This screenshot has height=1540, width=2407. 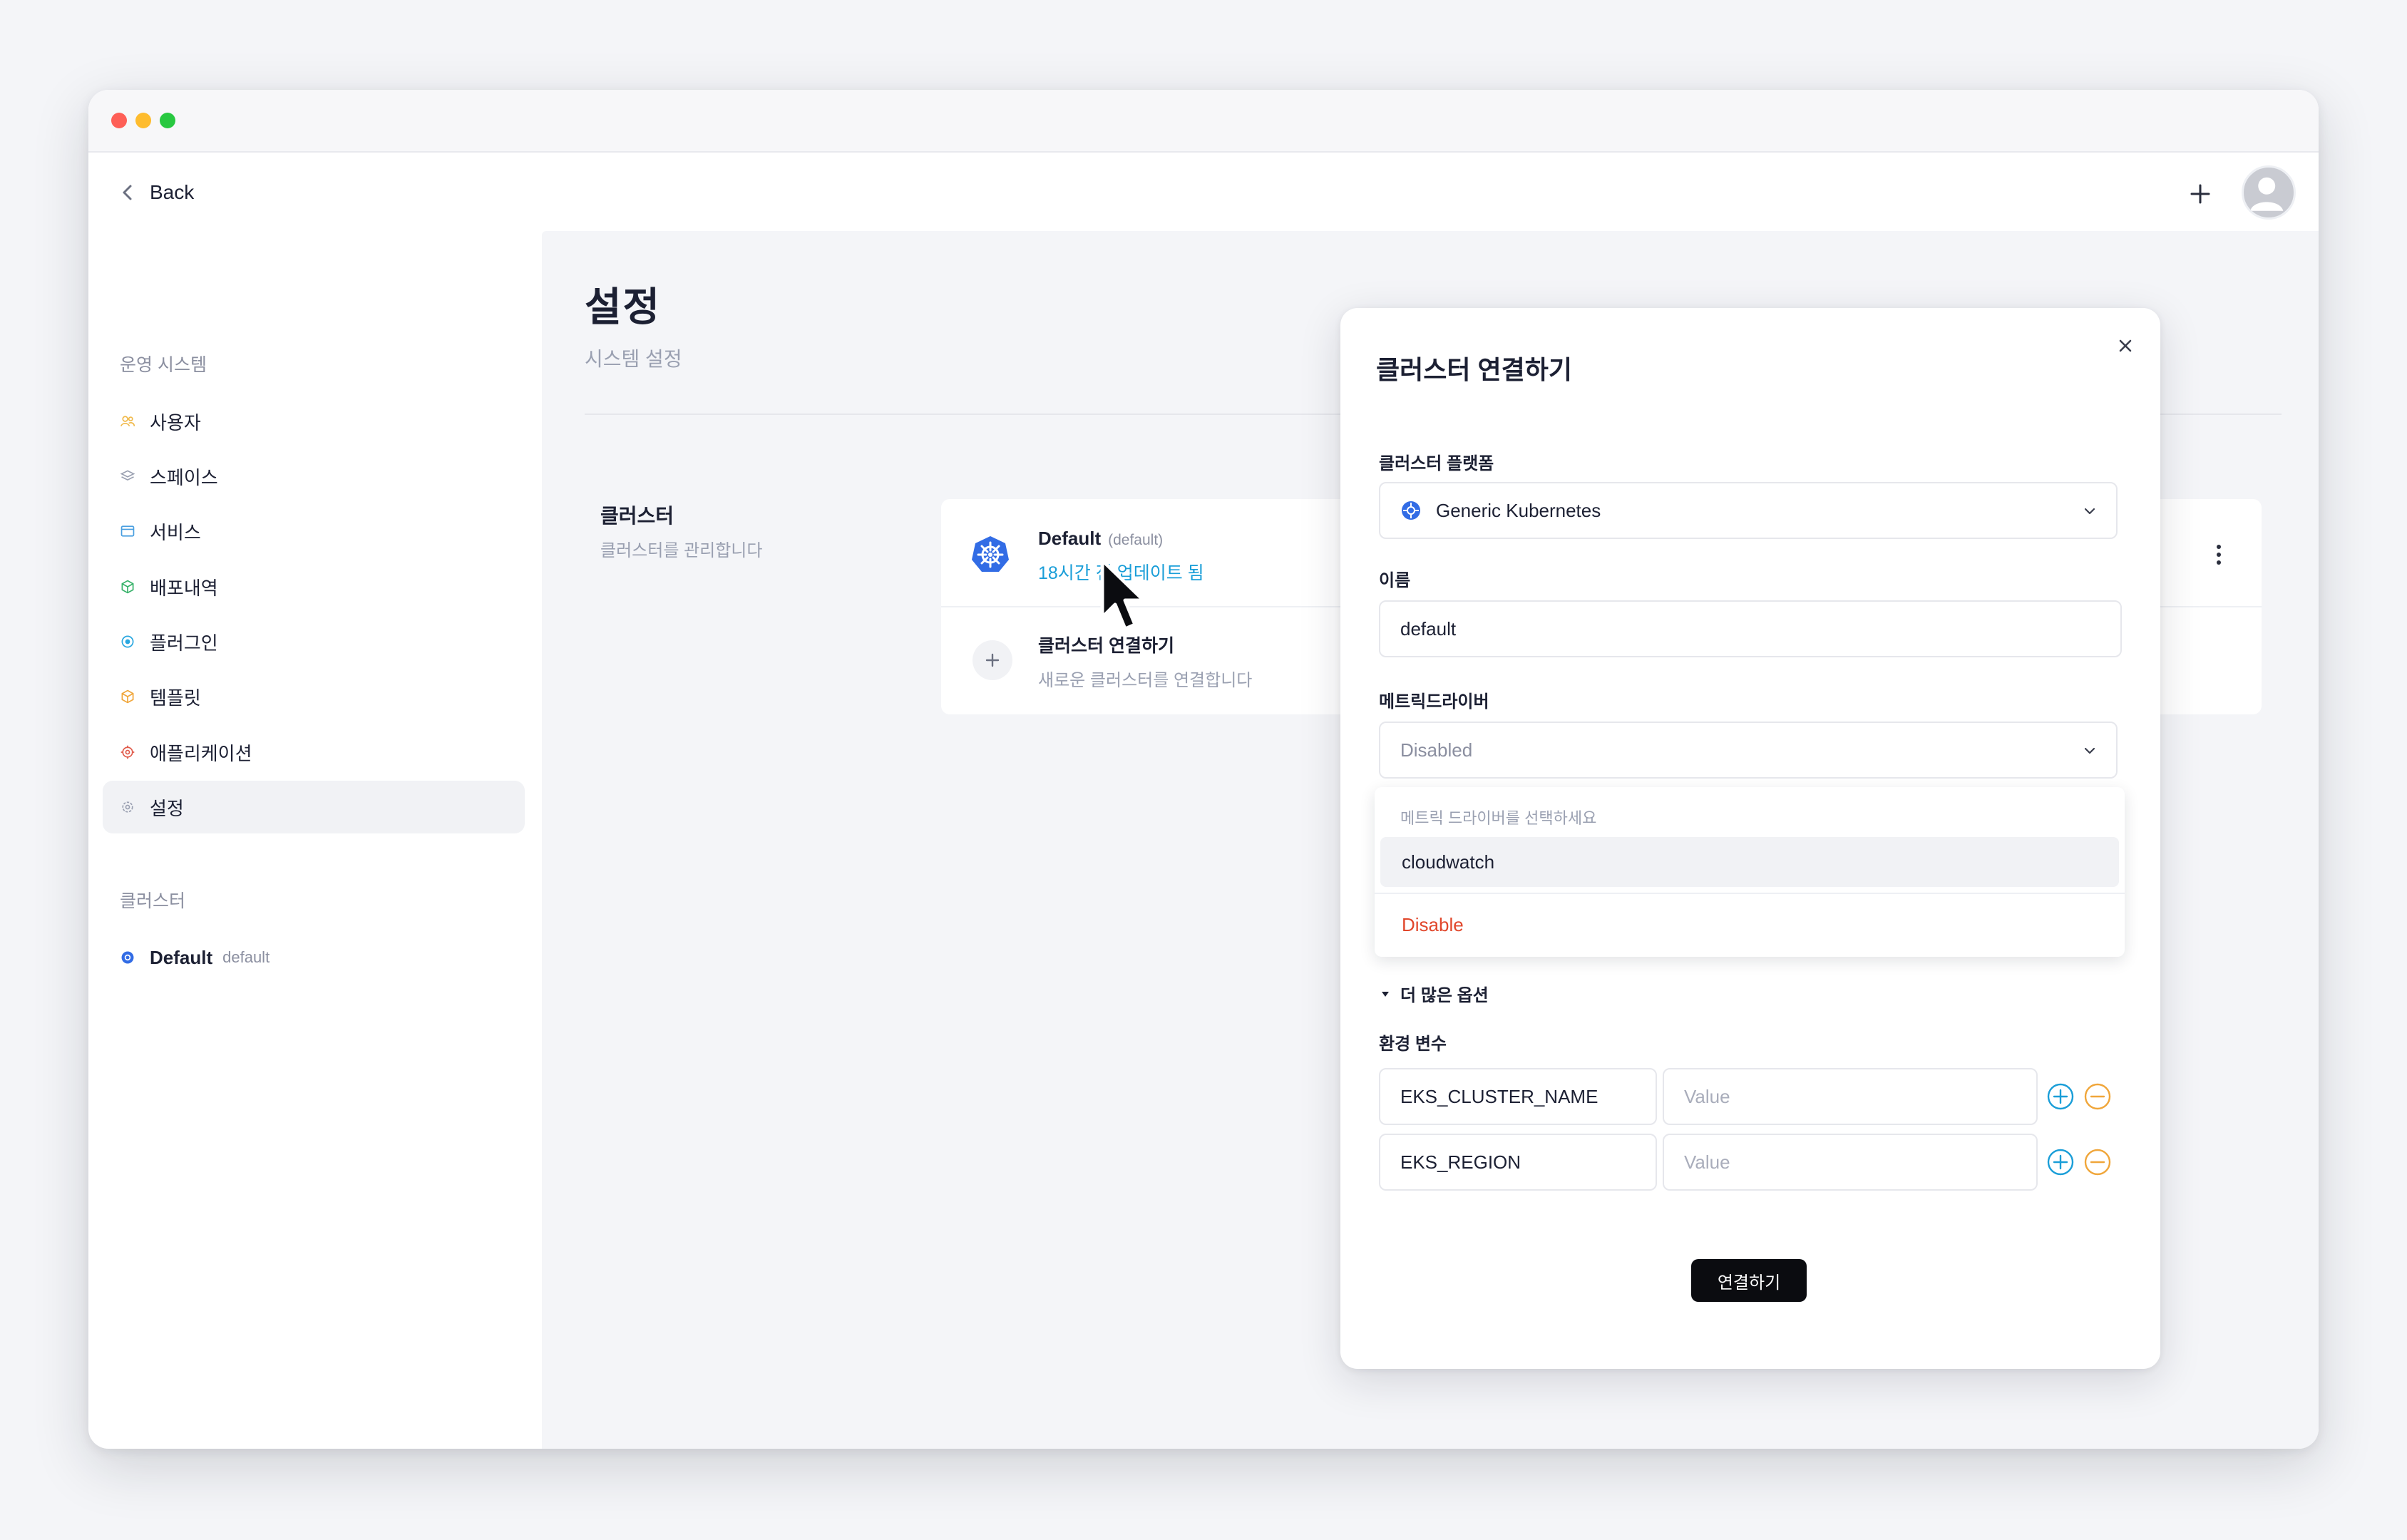 What do you see at coordinates (1203, 192) in the screenshot?
I see `top-bar: Back` at bounding box center [1203, 192].